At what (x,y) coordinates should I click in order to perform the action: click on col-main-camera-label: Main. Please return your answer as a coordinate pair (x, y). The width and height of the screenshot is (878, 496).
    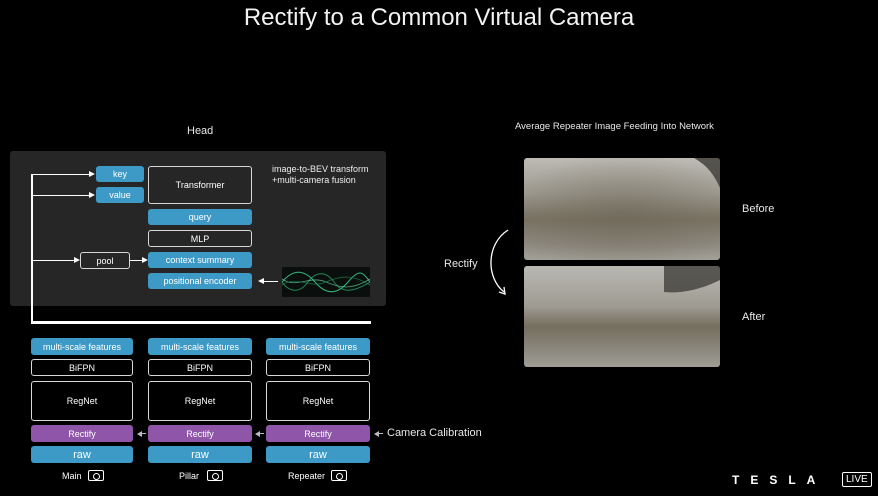
    Looking at the image, I should click on (72, 476).